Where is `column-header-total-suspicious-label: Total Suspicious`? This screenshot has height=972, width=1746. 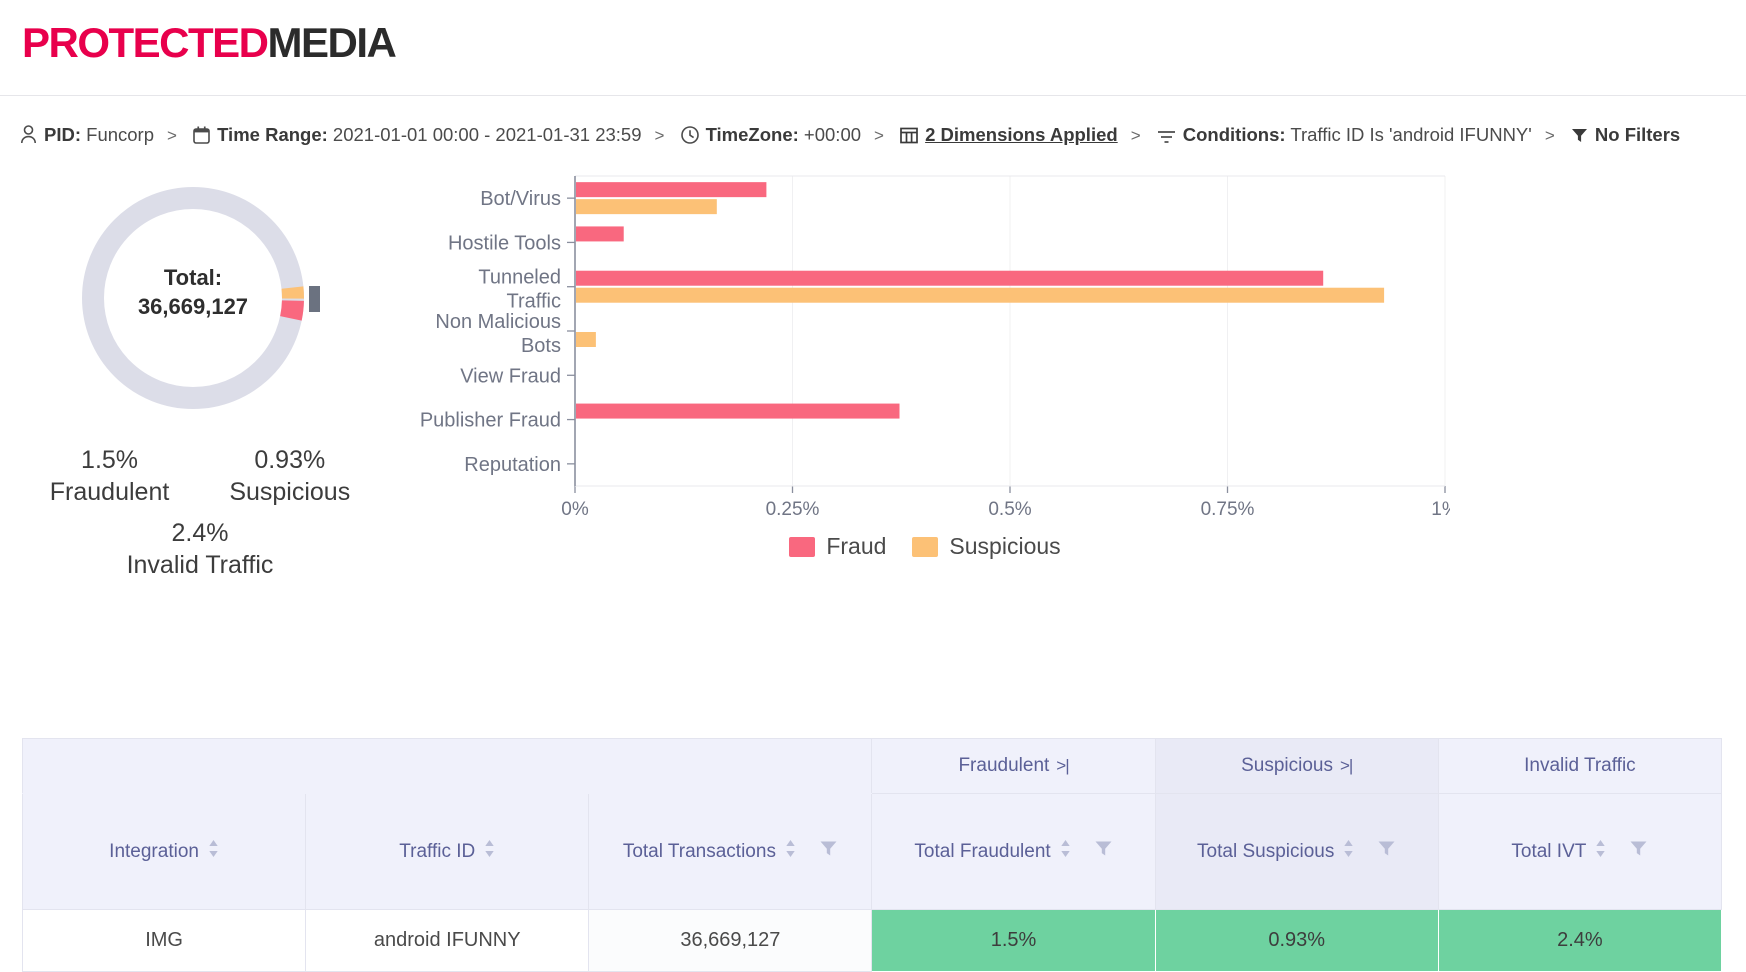
column-header-total-suspicious-label: Total Suspicious is located at coordinates (1266, 851).